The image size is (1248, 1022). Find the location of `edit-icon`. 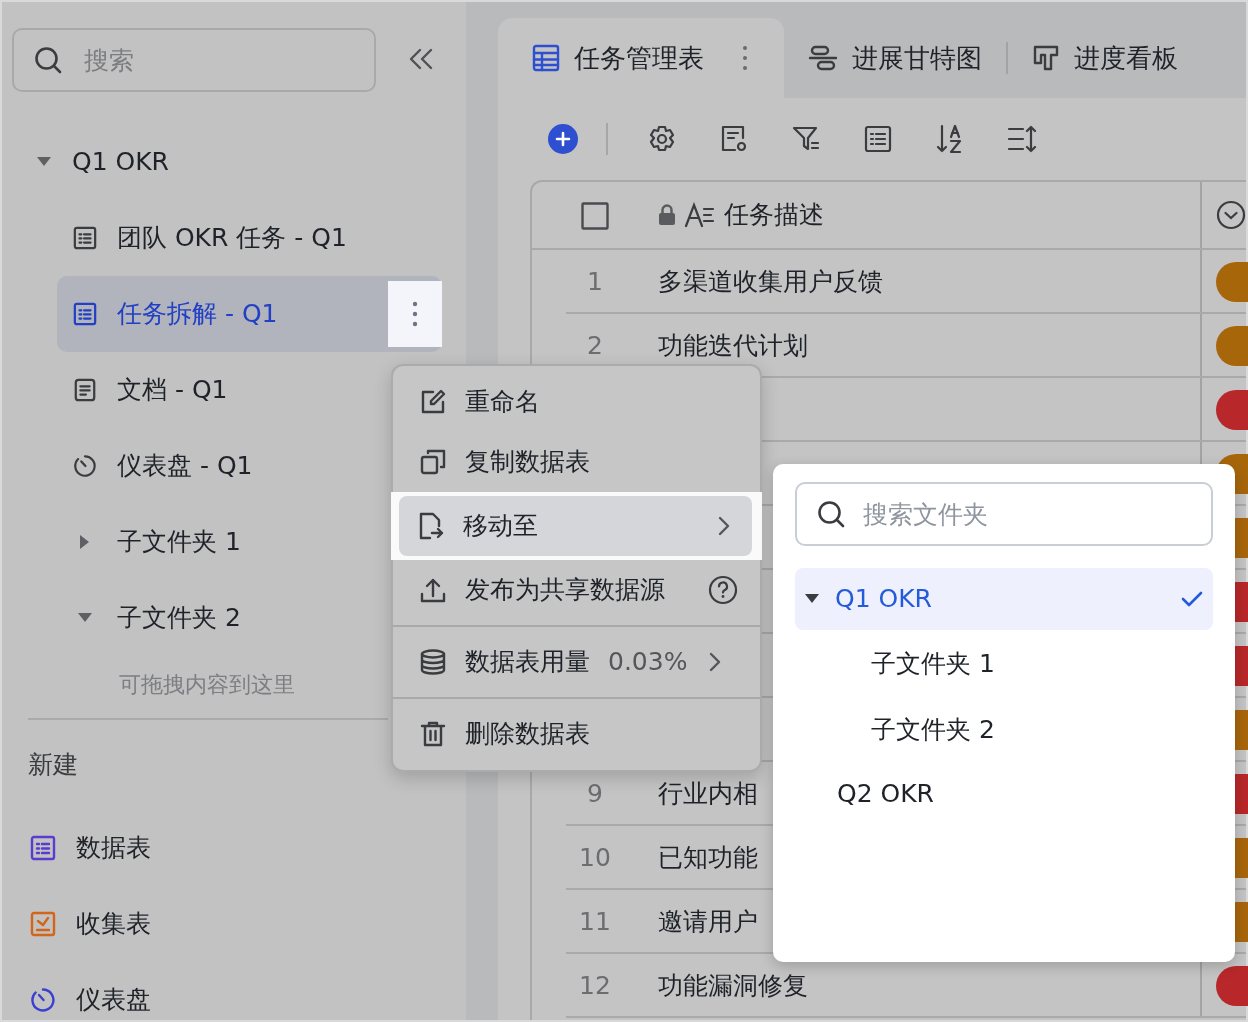

edit-icon is located at coordinates (433, 402).